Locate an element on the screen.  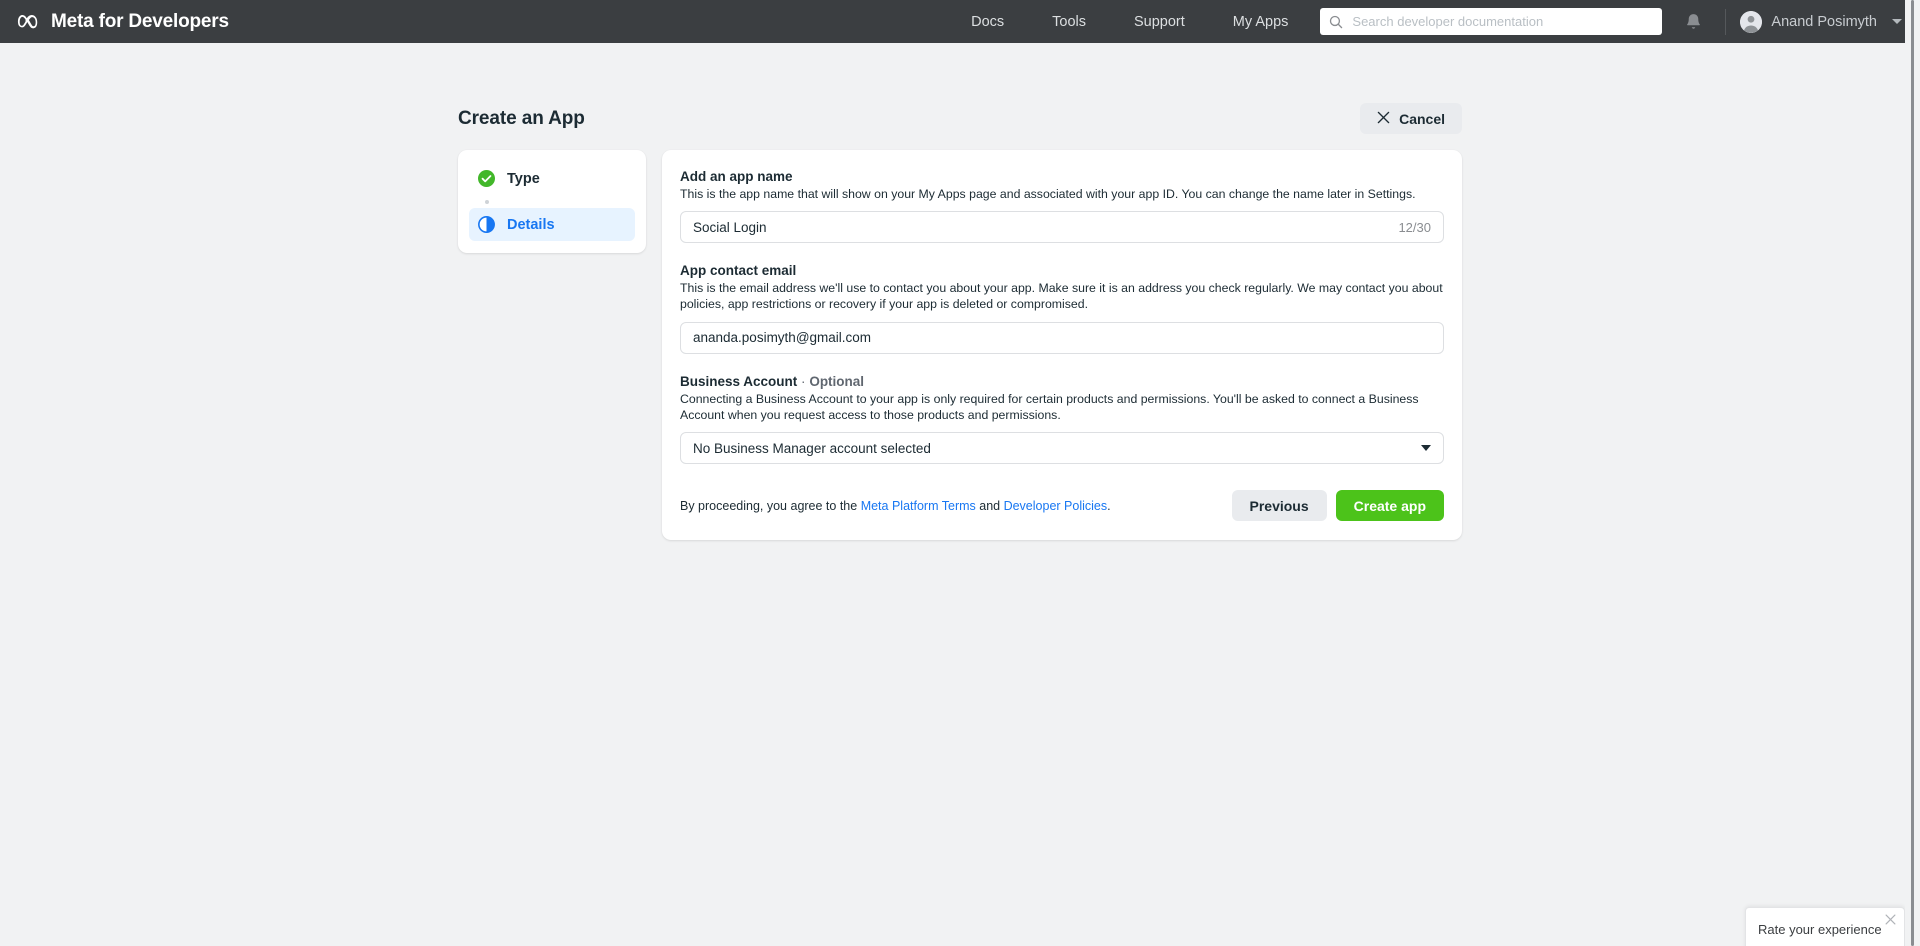
page-scrollbar-thumb is located at coordinates (1912, 473).